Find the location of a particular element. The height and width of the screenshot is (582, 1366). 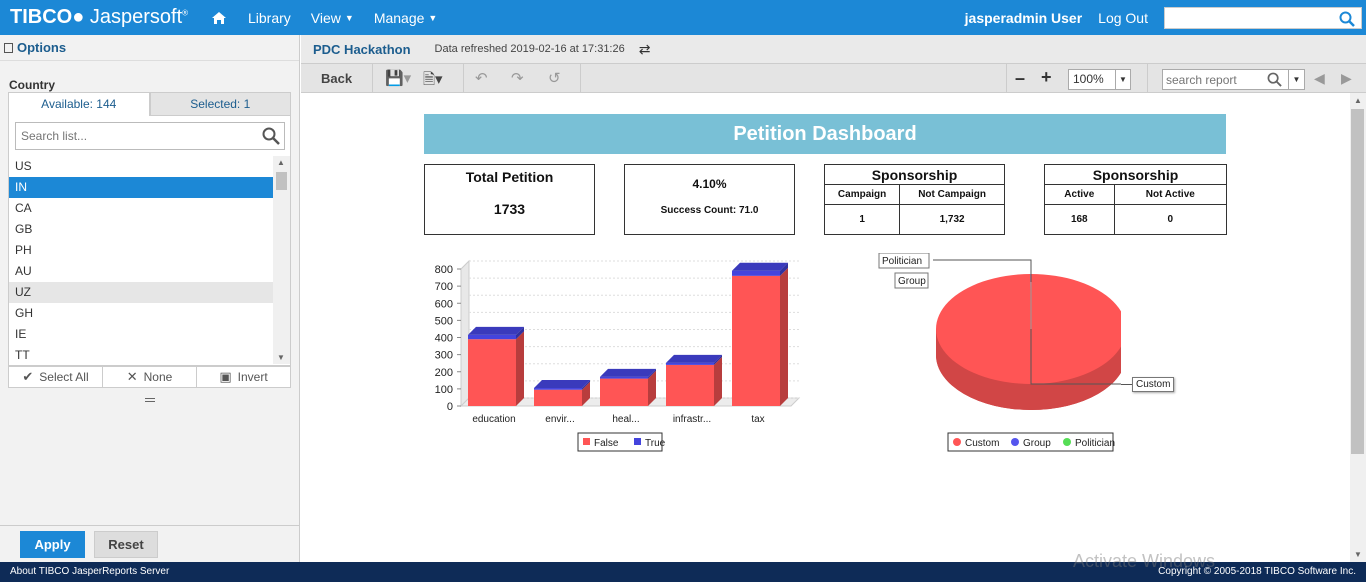

options-footer: Apply Reset is located at coordinates (149, 543).